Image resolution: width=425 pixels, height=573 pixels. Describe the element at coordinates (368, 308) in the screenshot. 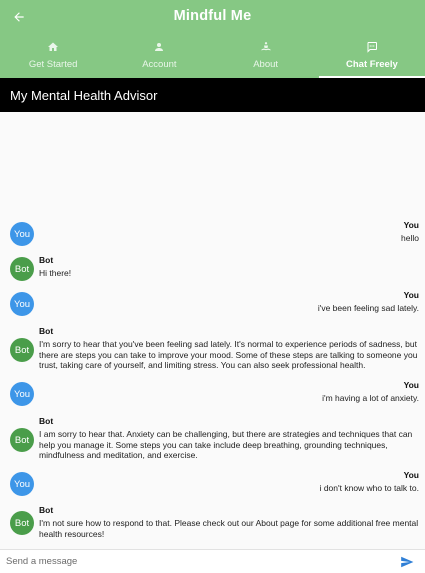

I see `message-text: i've been feeling sad lately.` at that location.